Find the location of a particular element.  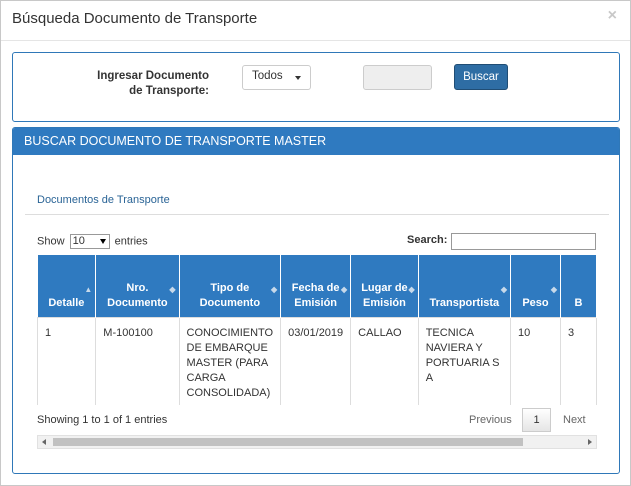

column-header-fecha-emision: Fecha de Emisión ◆ is located at coordinates (316, 286).